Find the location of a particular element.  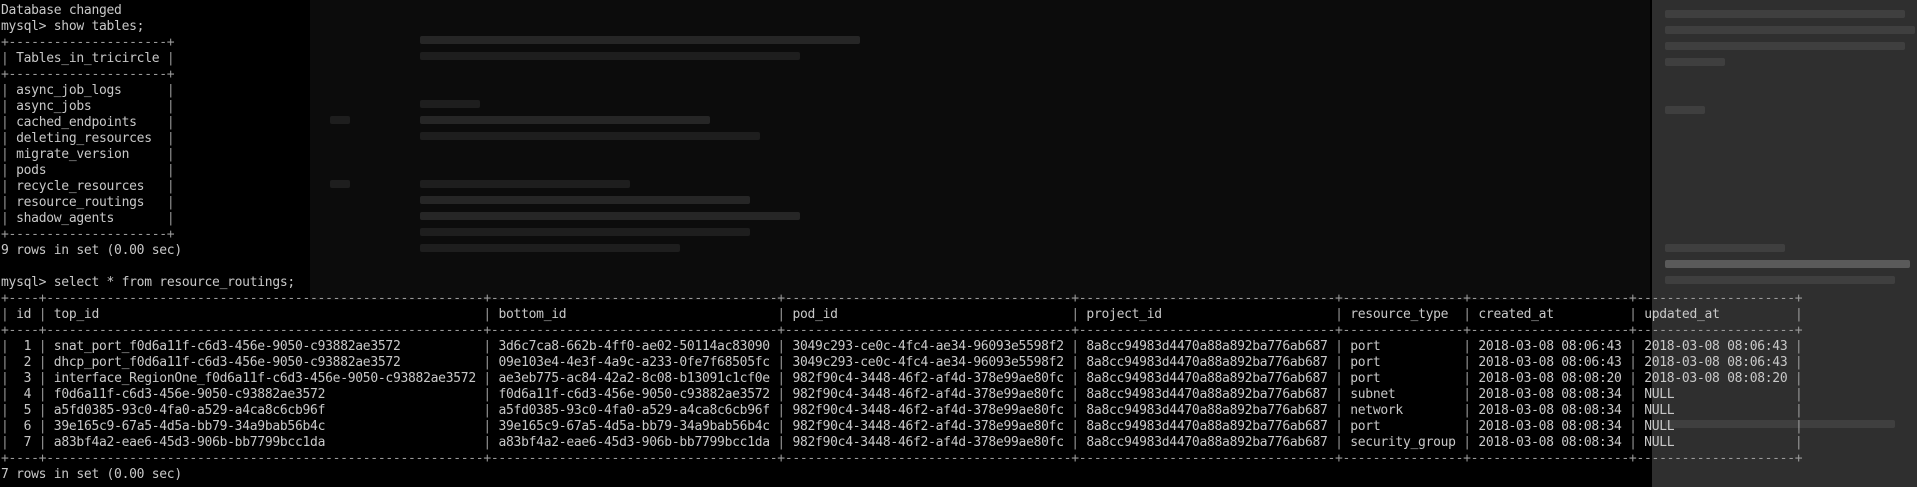

table-cell: migrate_version is located at coordinates (73, 154).